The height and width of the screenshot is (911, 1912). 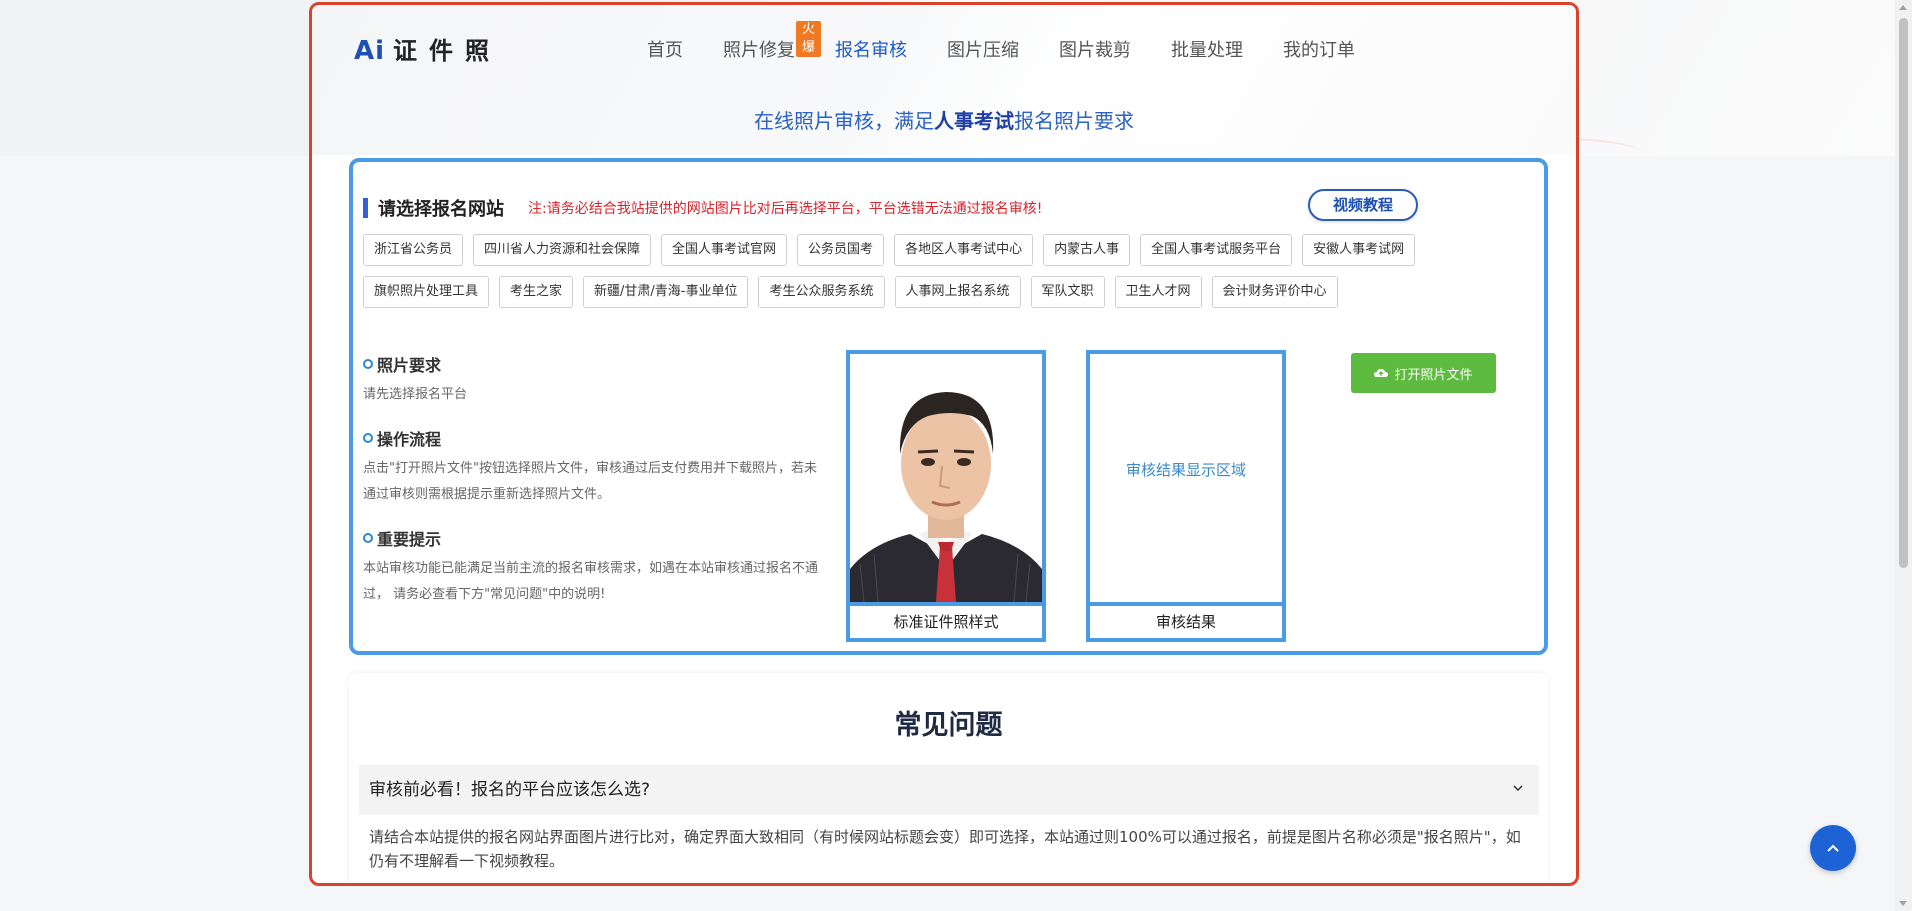 What do you see at coordinates (1074, 121) in the screenshot?
I see `subtitle-post: 报名照片要求` at bounding box center [1074, 121].